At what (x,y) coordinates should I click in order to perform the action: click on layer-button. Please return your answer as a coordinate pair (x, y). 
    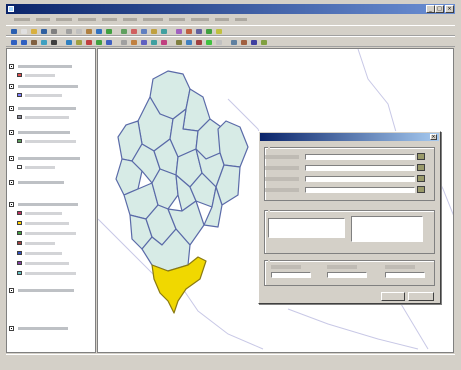
    Looking at the image, I should click on (124, 31).